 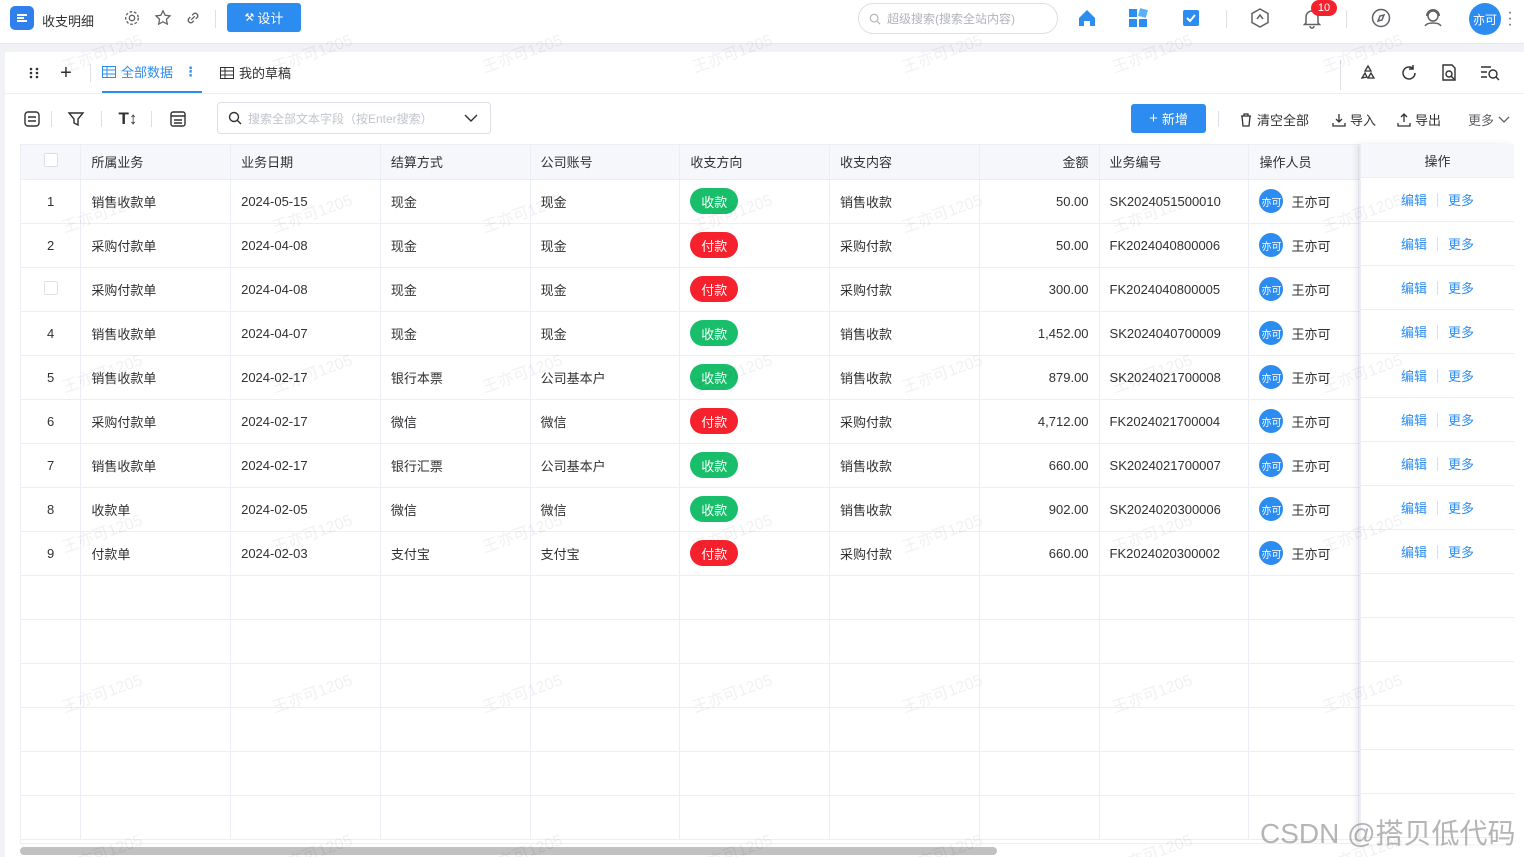 What do you see at coordinates (1168, 118) in the screenshot?
I see `add-record-button: + 新增` at bounding box center [1168, 118].